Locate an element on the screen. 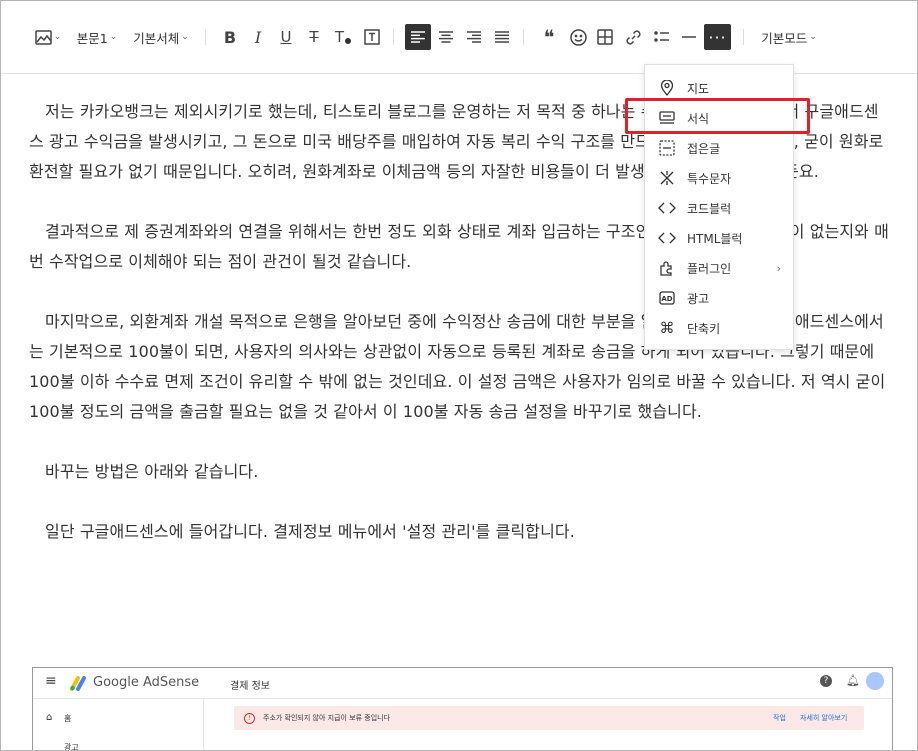 The height and width of the screenshot is (751, 918). hamburger-icon: ≡ is located at coordinates (51, 681).